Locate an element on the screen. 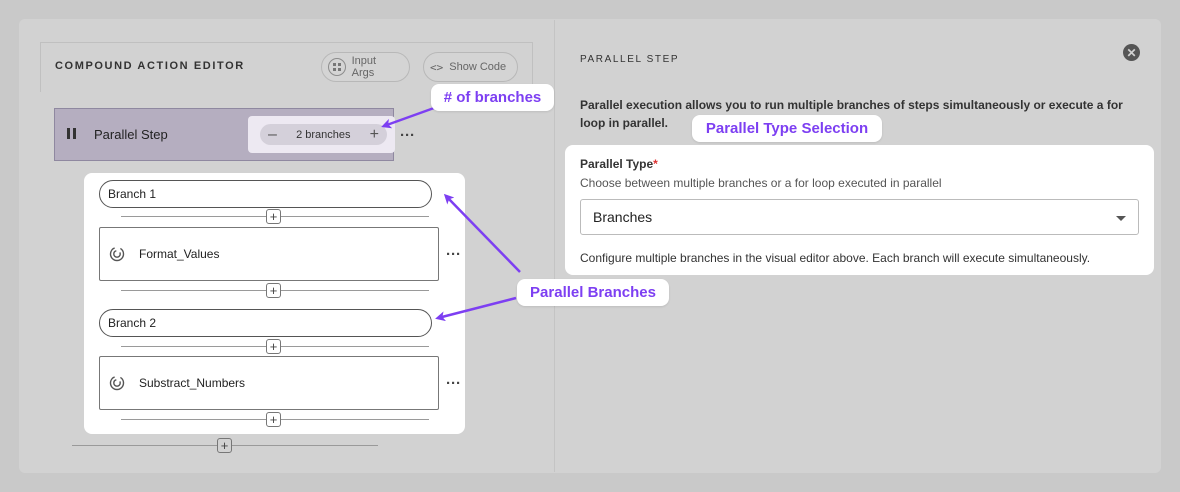 This screenshot has height=492, width=1180. step-label: Substract_Numbers is located at coordinates (192, 383).